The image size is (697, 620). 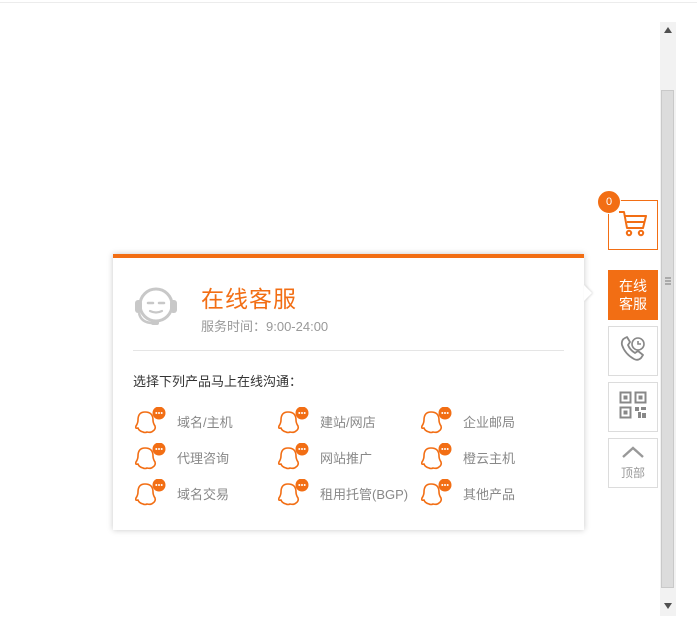 I want to click on popup-title: 在线客服, so click(x=249, y=299).